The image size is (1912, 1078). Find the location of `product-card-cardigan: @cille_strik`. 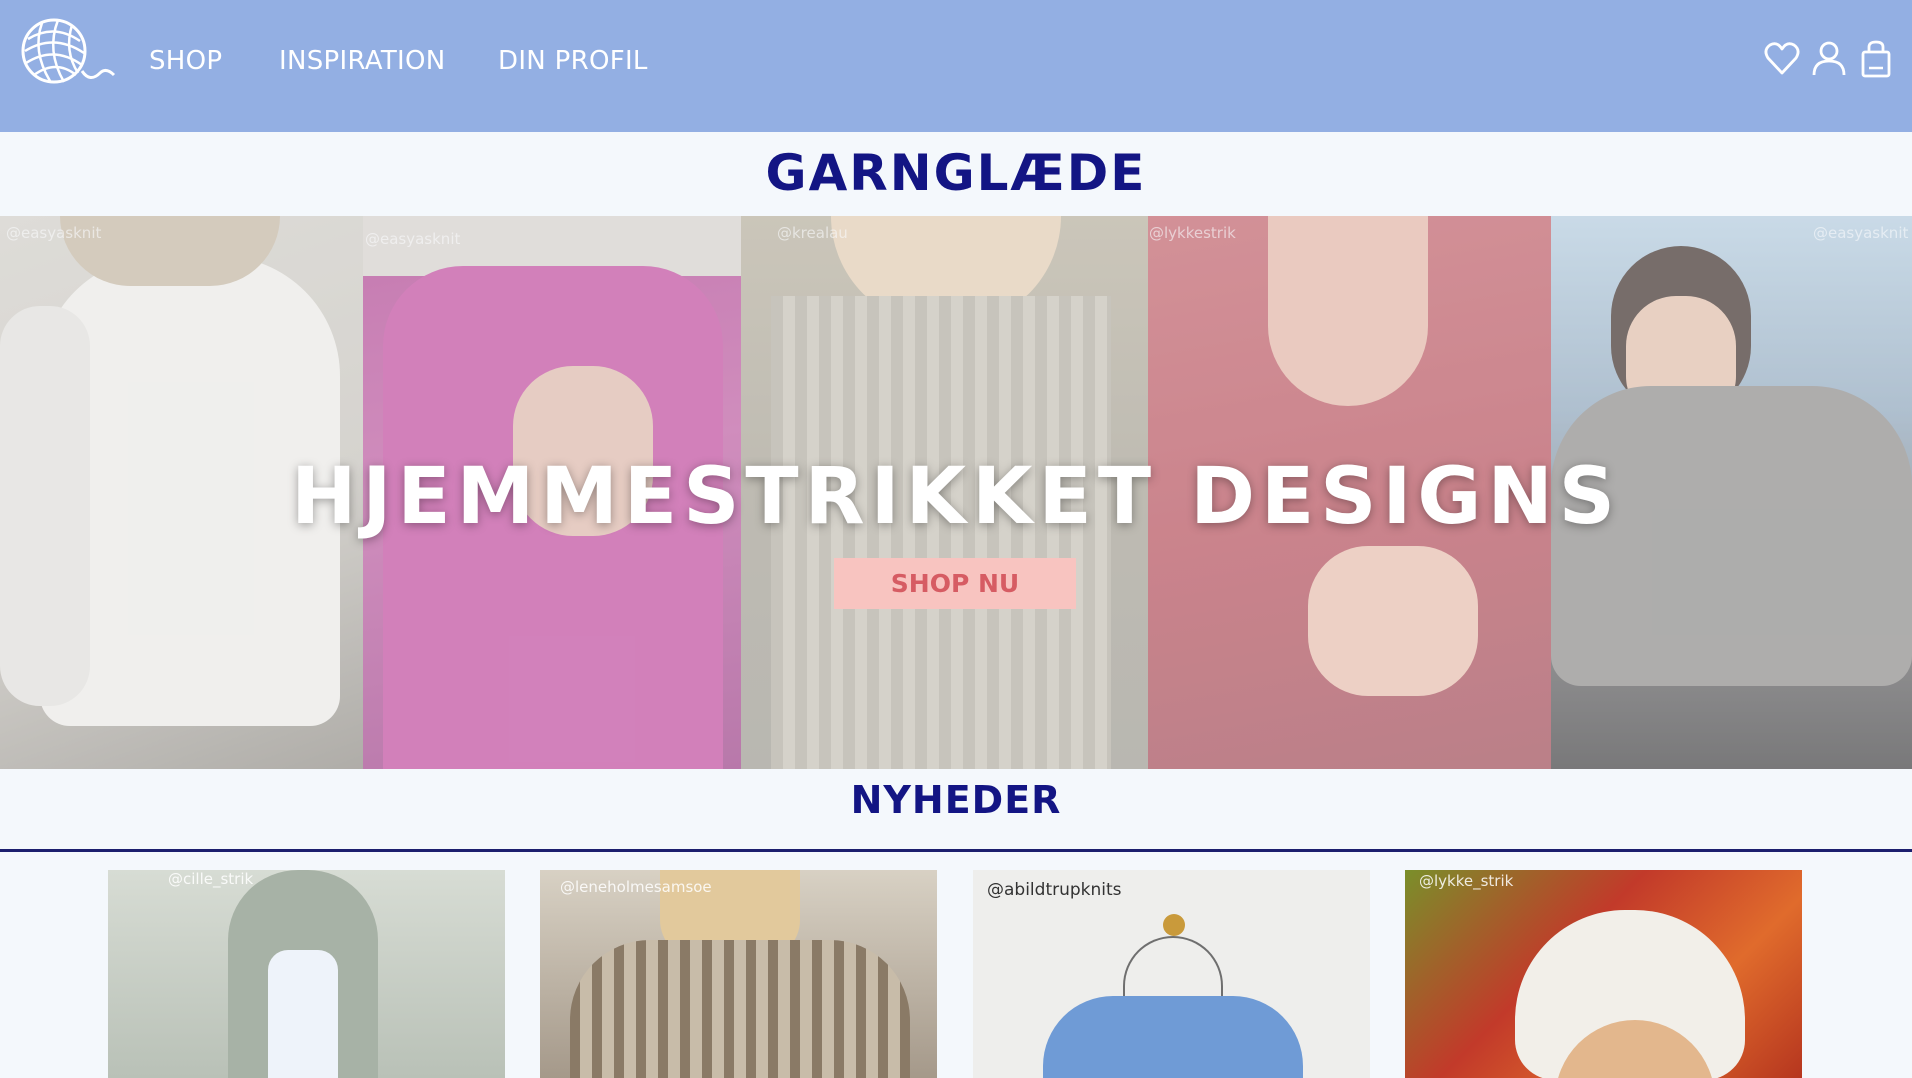

product-card-cardigan: @cille_strik is located at coordinates (306, 974).